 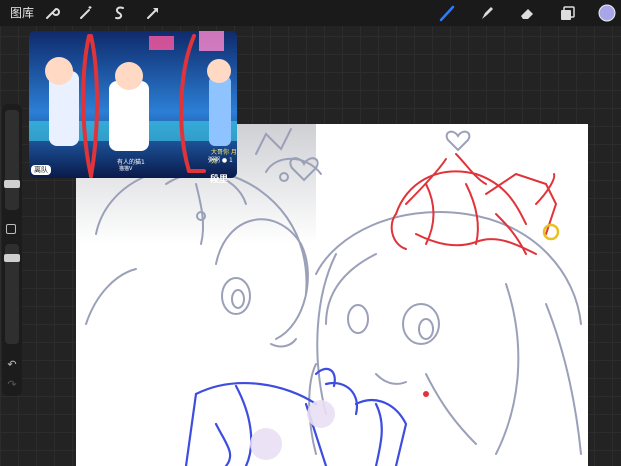 I want to click on transform-icon, so click(x=153, y=13).